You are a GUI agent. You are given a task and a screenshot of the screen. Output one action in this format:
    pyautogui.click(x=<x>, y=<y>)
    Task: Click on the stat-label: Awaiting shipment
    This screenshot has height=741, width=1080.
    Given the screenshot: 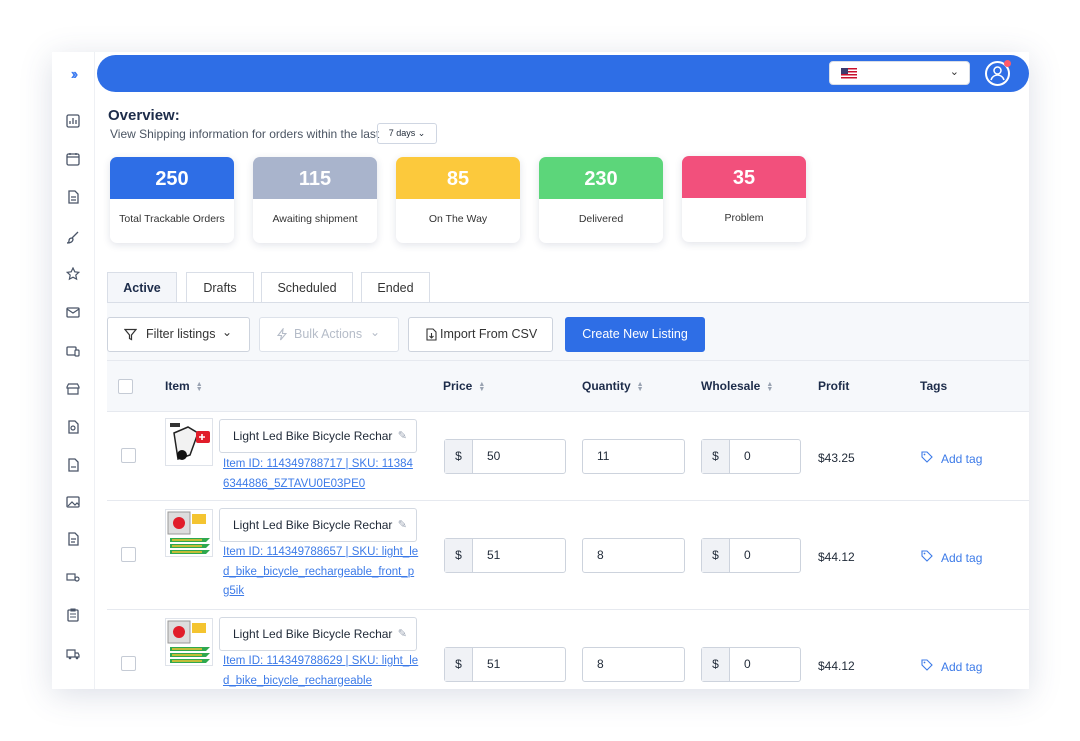 What is the action you would take?
    pyautogui.click(x=315, y=219)
    